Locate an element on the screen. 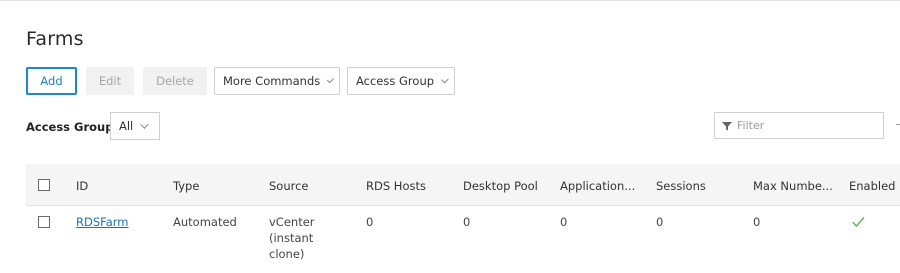 This screenshot has width=900, height=273. farm-max-number: 0 is located at coordinates (757, 222).